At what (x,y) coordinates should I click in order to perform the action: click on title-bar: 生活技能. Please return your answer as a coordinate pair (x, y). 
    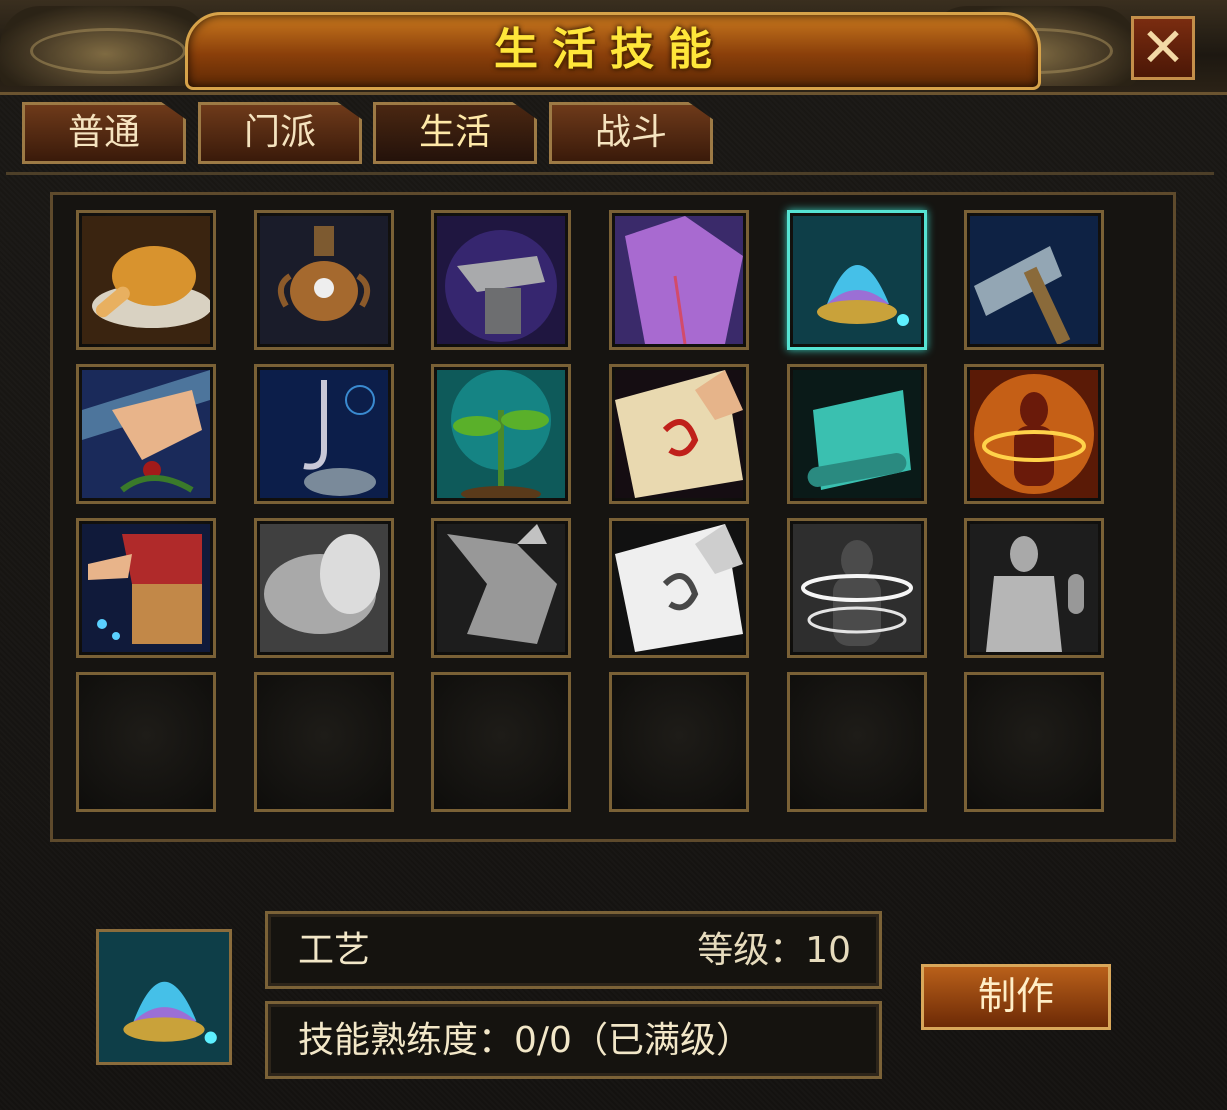
    Looking at the image, I should click on (613, 47).